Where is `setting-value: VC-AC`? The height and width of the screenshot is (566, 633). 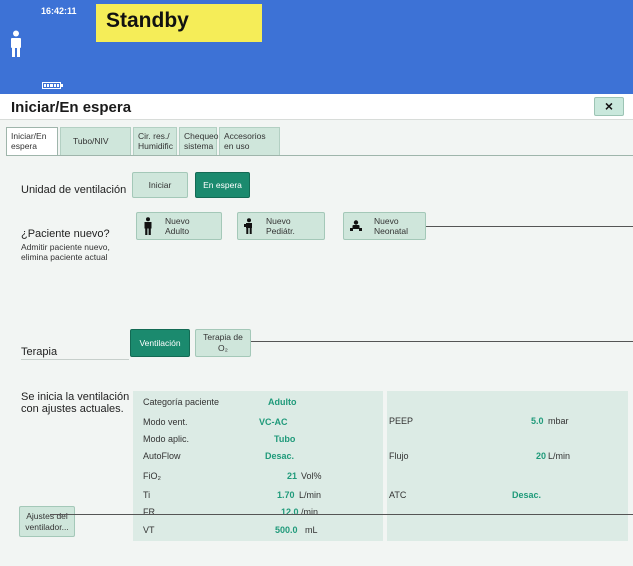
setting-value: VC-AC is located at coordinates (273, 422).